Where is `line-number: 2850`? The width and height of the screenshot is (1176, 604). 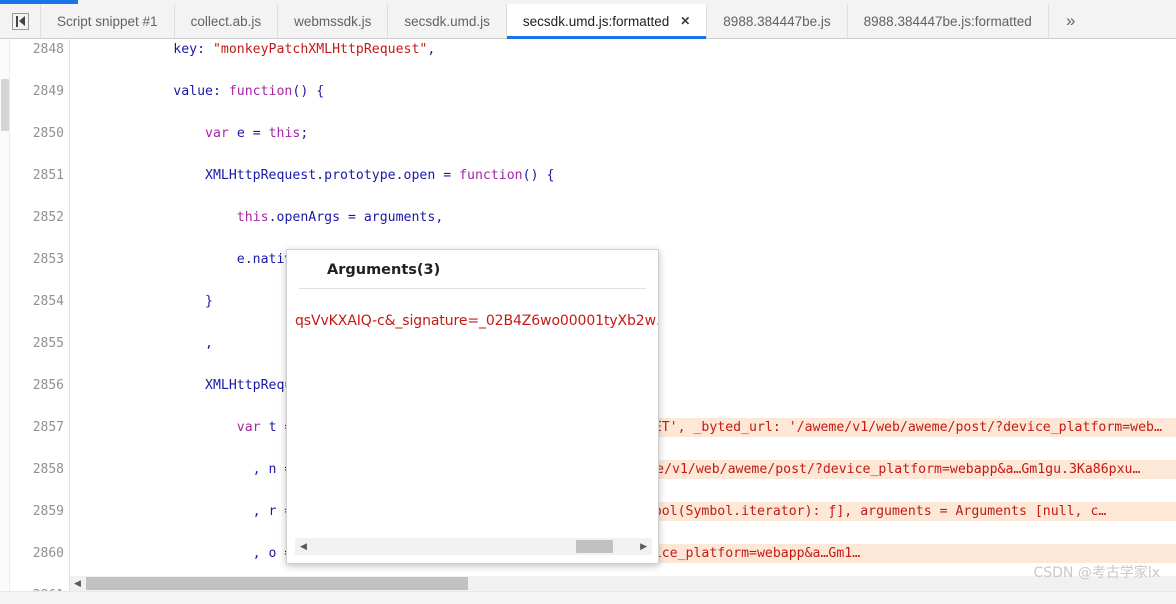
line-number: 2850 is located at coordinates (48, 133).